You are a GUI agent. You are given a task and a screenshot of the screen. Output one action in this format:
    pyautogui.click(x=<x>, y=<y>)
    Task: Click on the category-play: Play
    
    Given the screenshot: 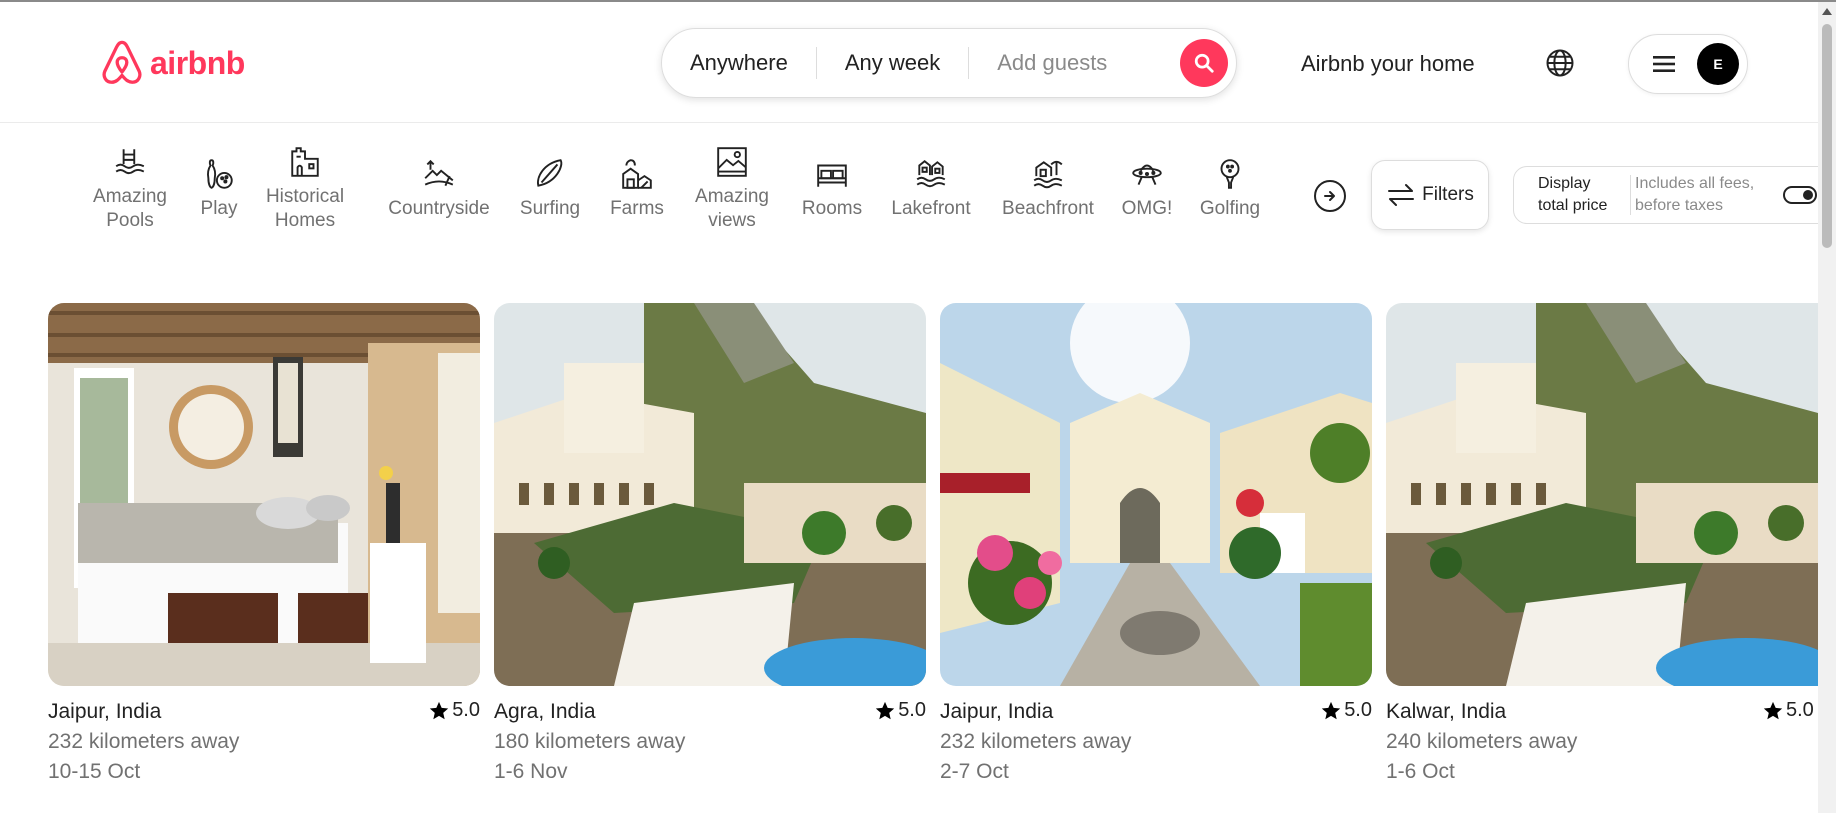 What is the action you would take?
    pyautogui.click(x=219, y=189)
    